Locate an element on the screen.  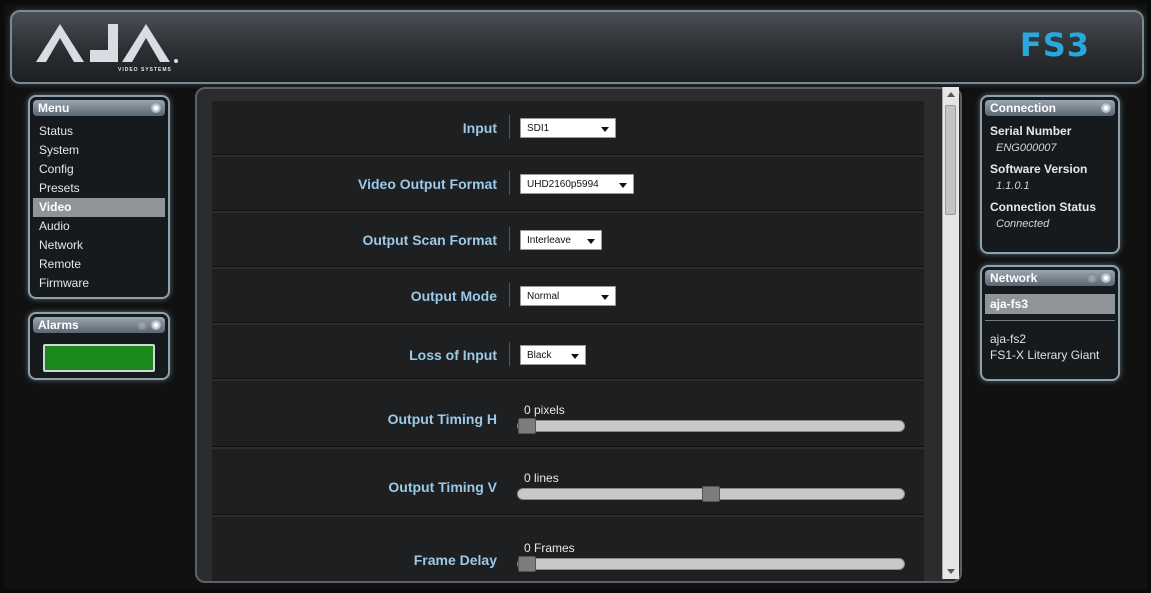
network-device-list: aja-fs2 FS1-X Literary Giant is located at coordinates (1044, 347).